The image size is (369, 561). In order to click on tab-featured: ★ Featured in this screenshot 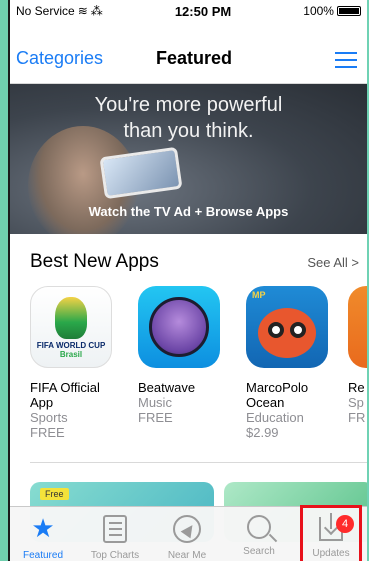, I will do `click(43, 536)`.